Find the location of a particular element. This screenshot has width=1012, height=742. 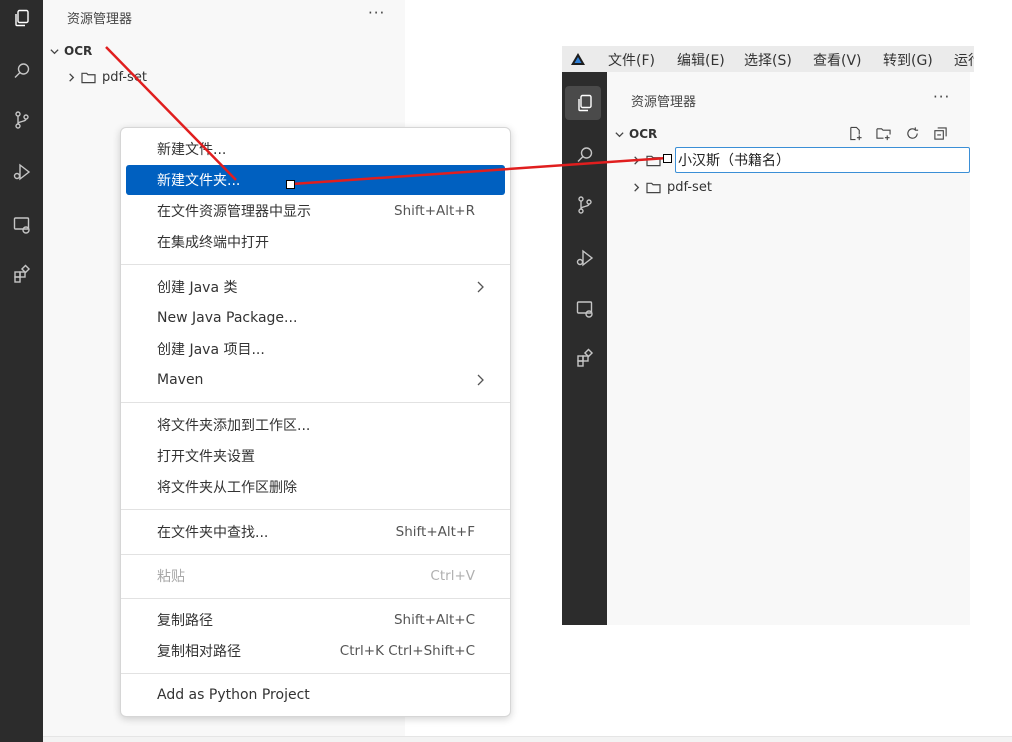

inset-activity-bar is located at coordinates (584, 348).